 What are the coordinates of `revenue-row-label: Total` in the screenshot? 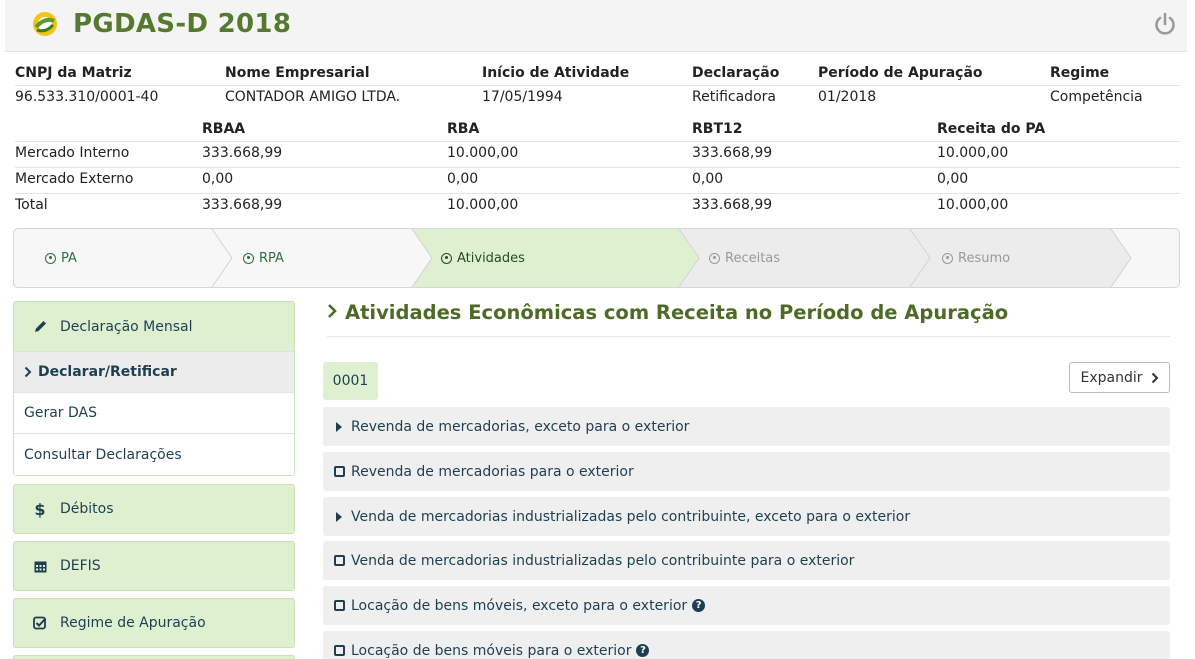 It's located at (31, 205).